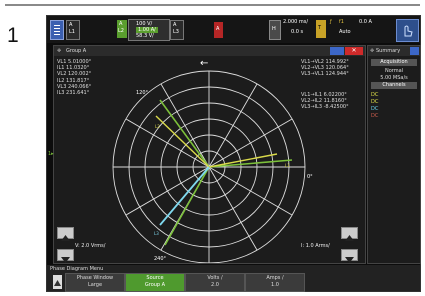 The height and width of the screenshot is (296, 425). Describe the element at coordinates (65, 238) in the screenshot. I see `v-scale-up-glyph` at that location.